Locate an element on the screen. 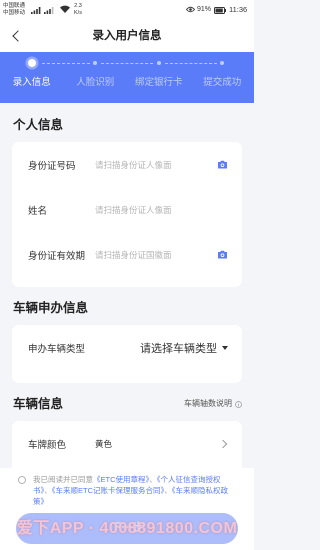  next-step-button: 下一步 is located at coordinates (127, 528).